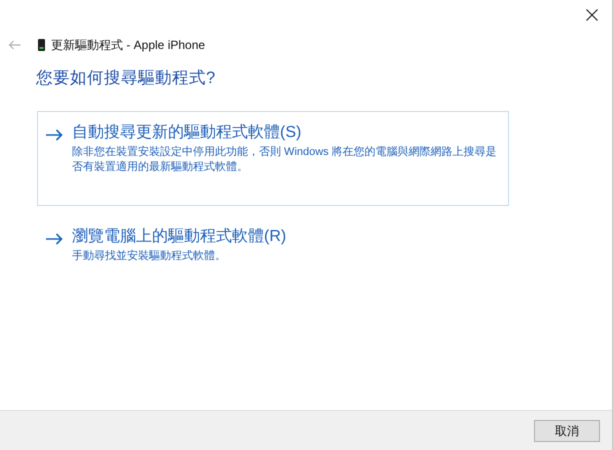 This screenshot has width=613, height=450. What do you see at coordinates (41, 45) in the screenshot?
I see `phone-icon` at bounding box center [41, 45].